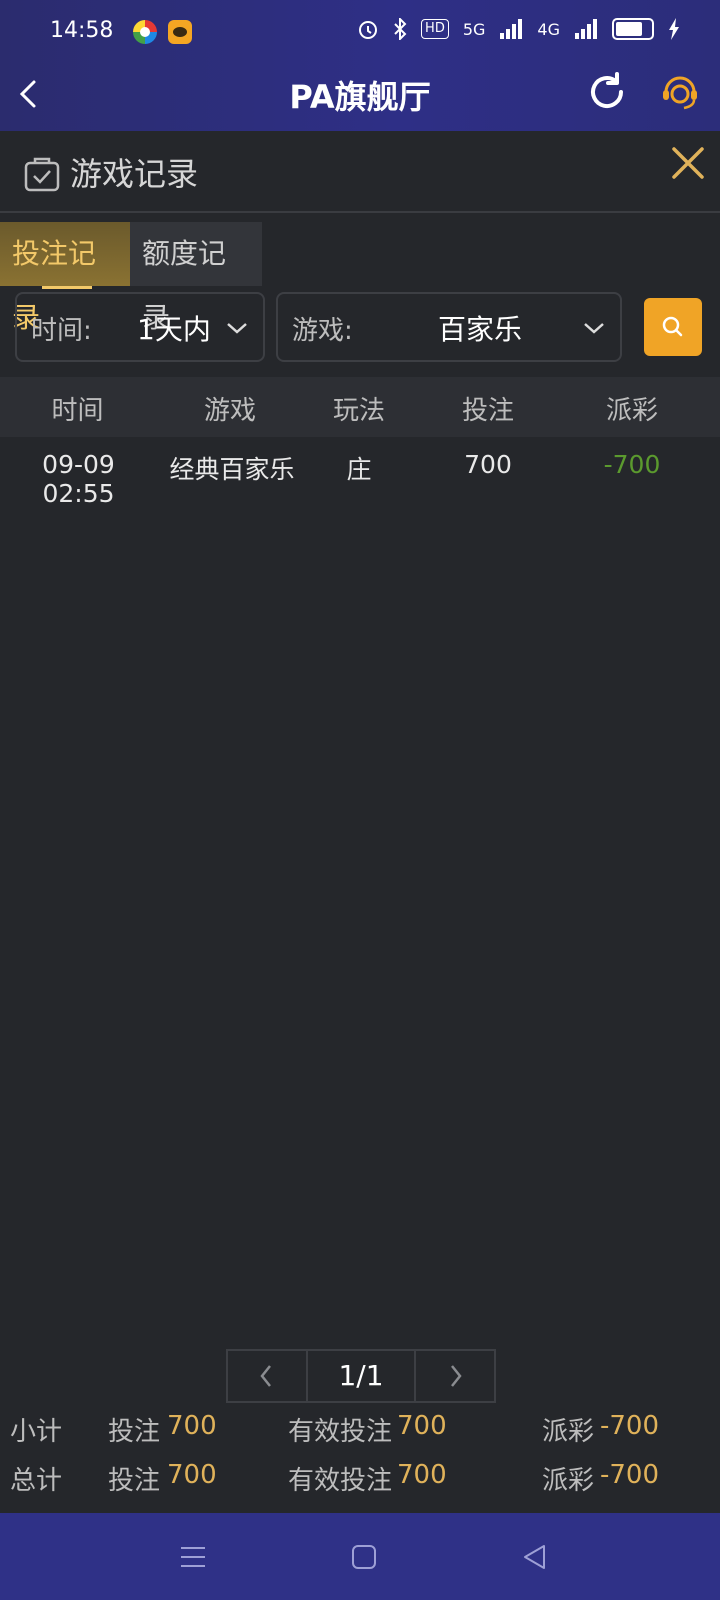 The image size is (720, 1600). What do you see at coordinates (487, 411) in the screenshot?
I see `col-bet: 投注` at bounding box center [487, 411].